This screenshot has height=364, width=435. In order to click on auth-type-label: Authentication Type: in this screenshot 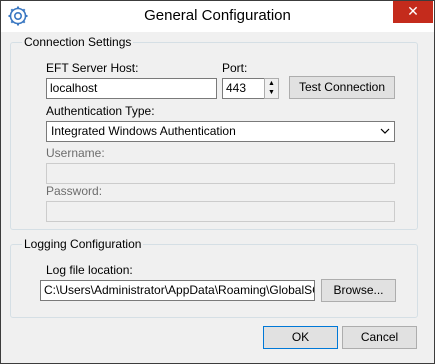, I will do `click(100, 111)`.